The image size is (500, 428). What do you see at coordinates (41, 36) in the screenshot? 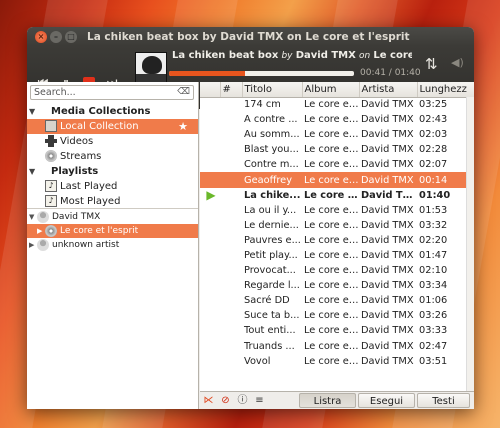
I see `close-window-icon: ×` at bounding box center [41, 36].